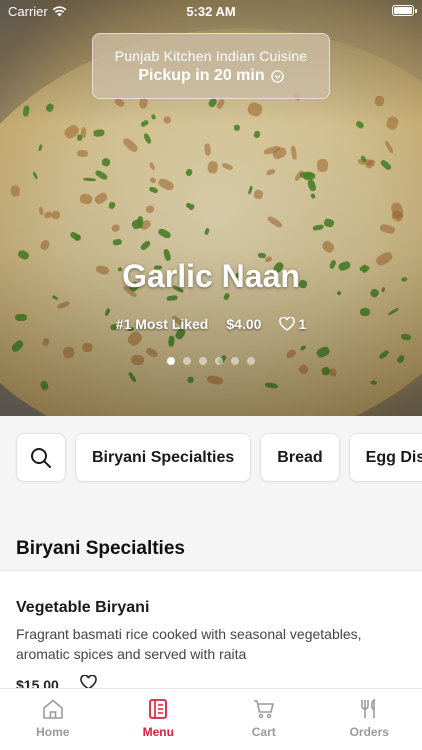 This screenshot has height=750, width=422. What do you see at coordinates (302, 324) in the screenshot?
I see `like-count: 1` at bounding box center [302, 324].